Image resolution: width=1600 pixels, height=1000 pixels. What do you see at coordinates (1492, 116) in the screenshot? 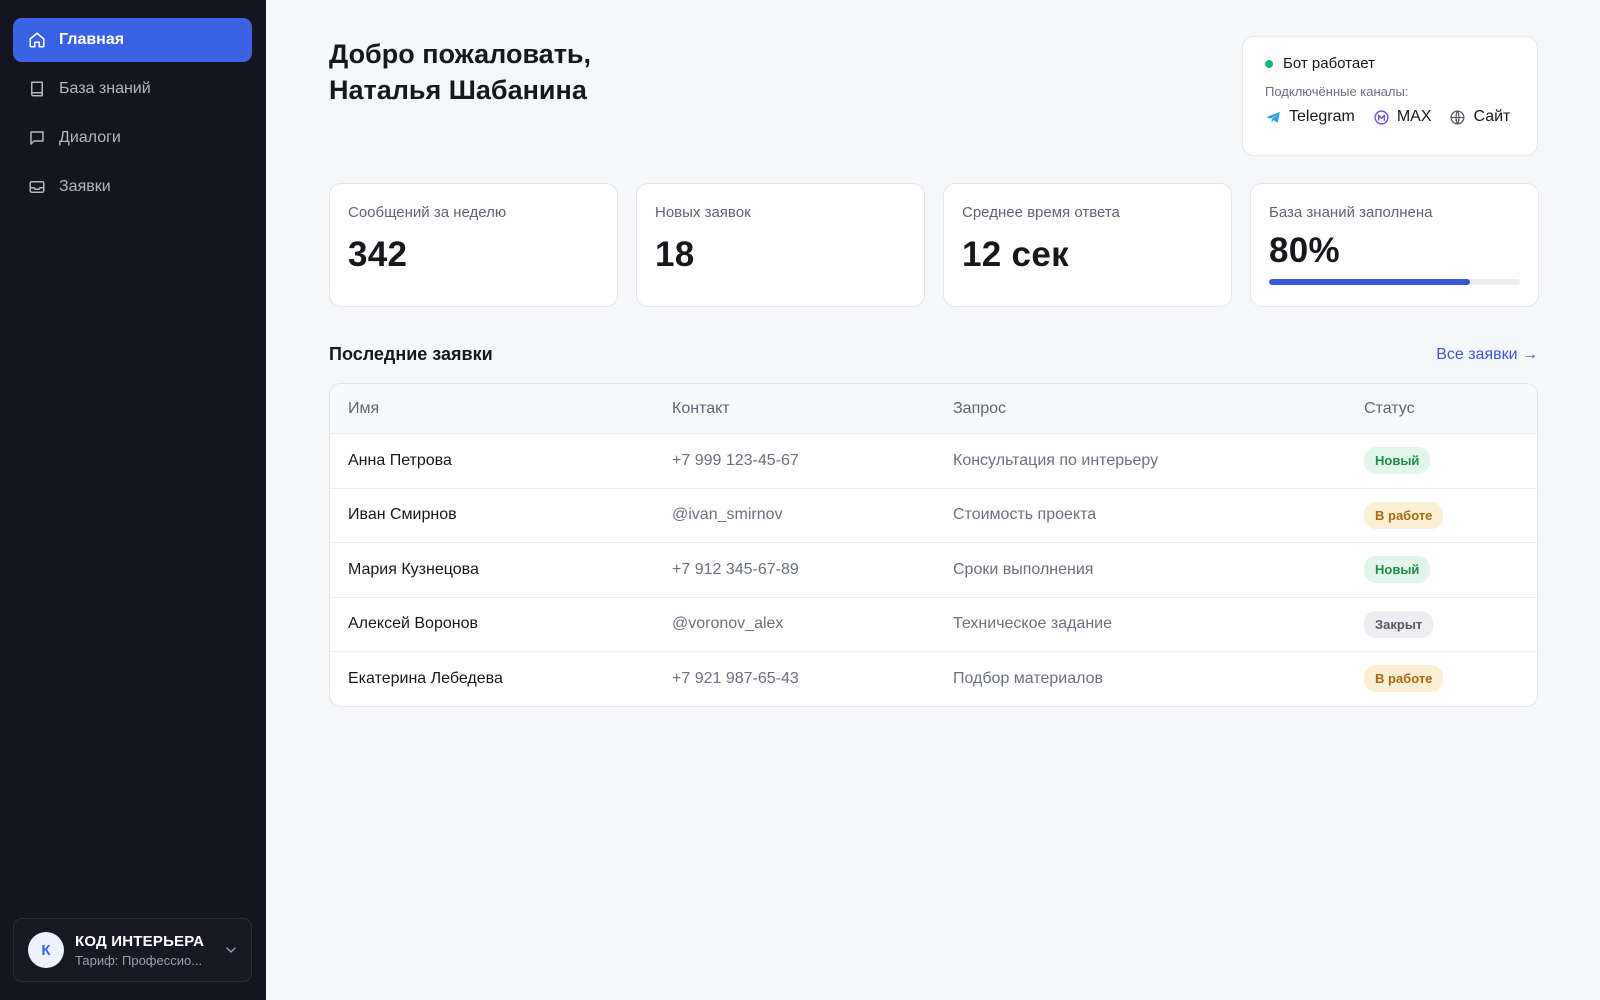
I see `channel-name: Сайт` at bounding box center [1492, 116].